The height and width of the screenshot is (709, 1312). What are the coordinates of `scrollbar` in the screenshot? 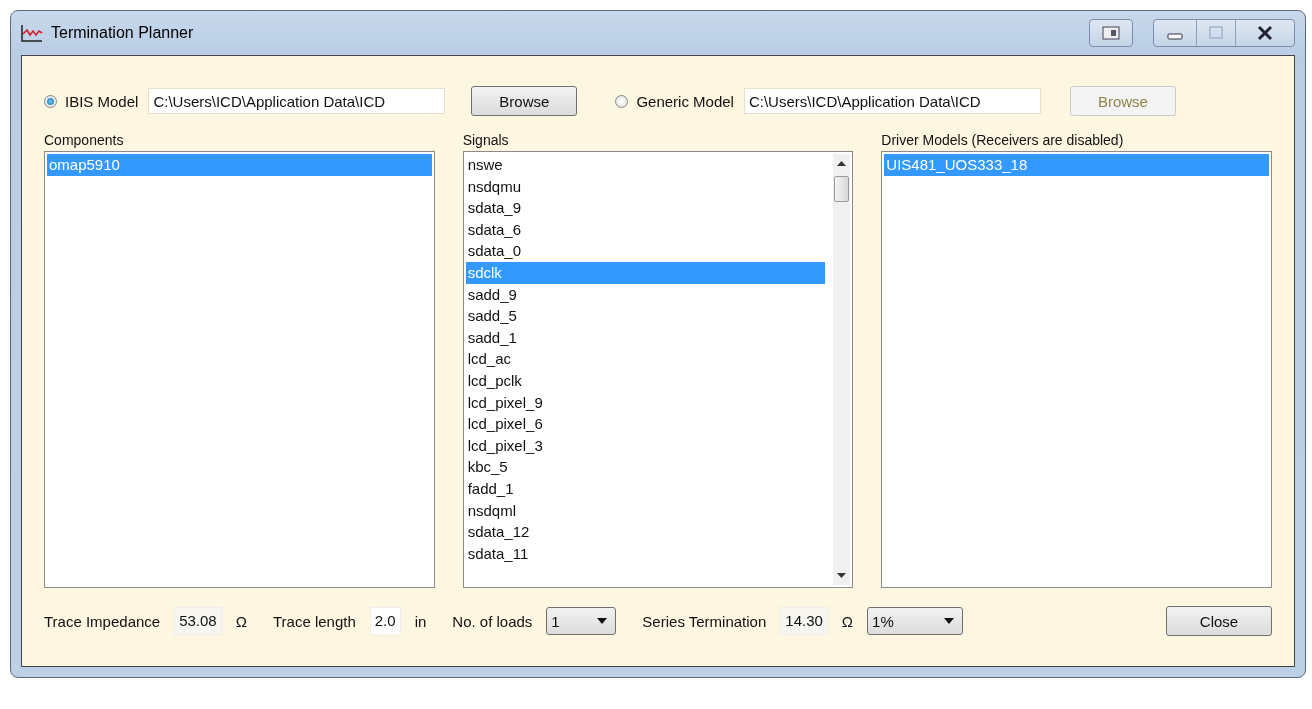 It's located at (842, 369).